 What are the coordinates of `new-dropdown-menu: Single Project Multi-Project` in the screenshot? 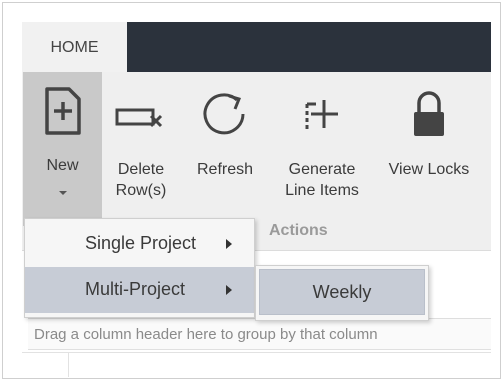 It's located at (139, 268).